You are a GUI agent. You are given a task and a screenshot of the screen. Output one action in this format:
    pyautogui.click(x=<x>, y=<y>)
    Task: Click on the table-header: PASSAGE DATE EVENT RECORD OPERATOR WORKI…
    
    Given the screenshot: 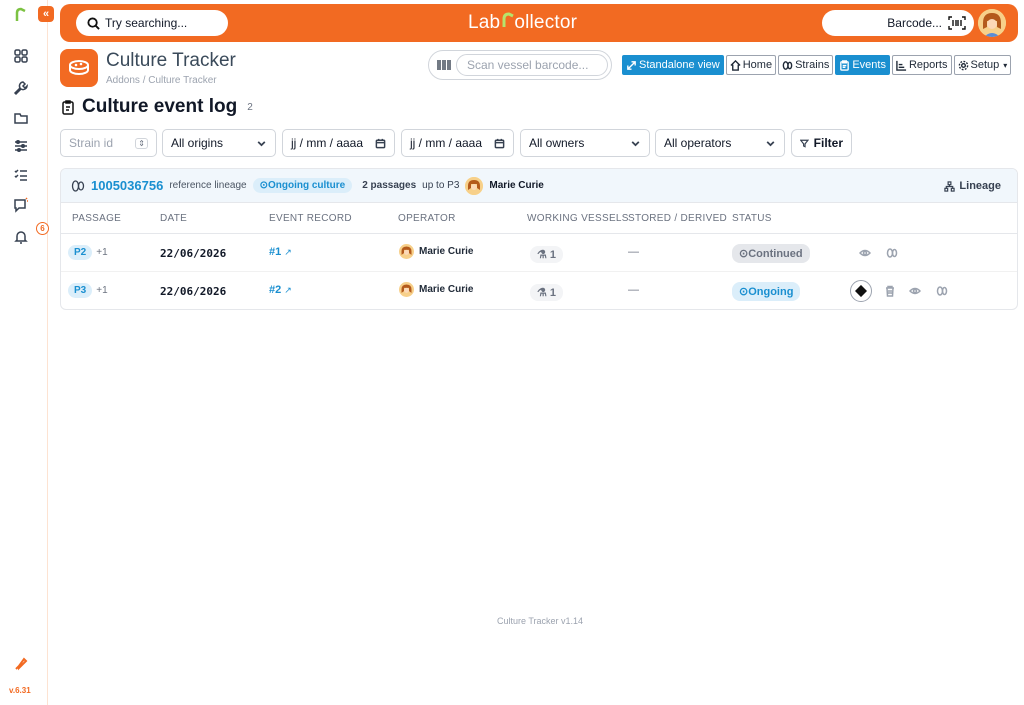 What is the action you would take?
    pyautogui.click(x=539, y=219)
    